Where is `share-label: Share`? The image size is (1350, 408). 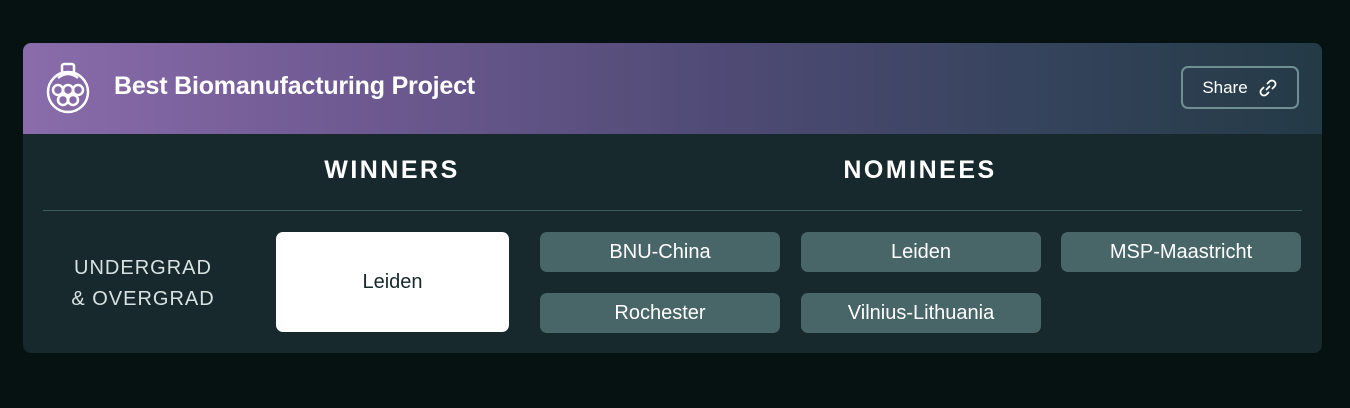
share-label: Share is located at coordinates (1225, 87).